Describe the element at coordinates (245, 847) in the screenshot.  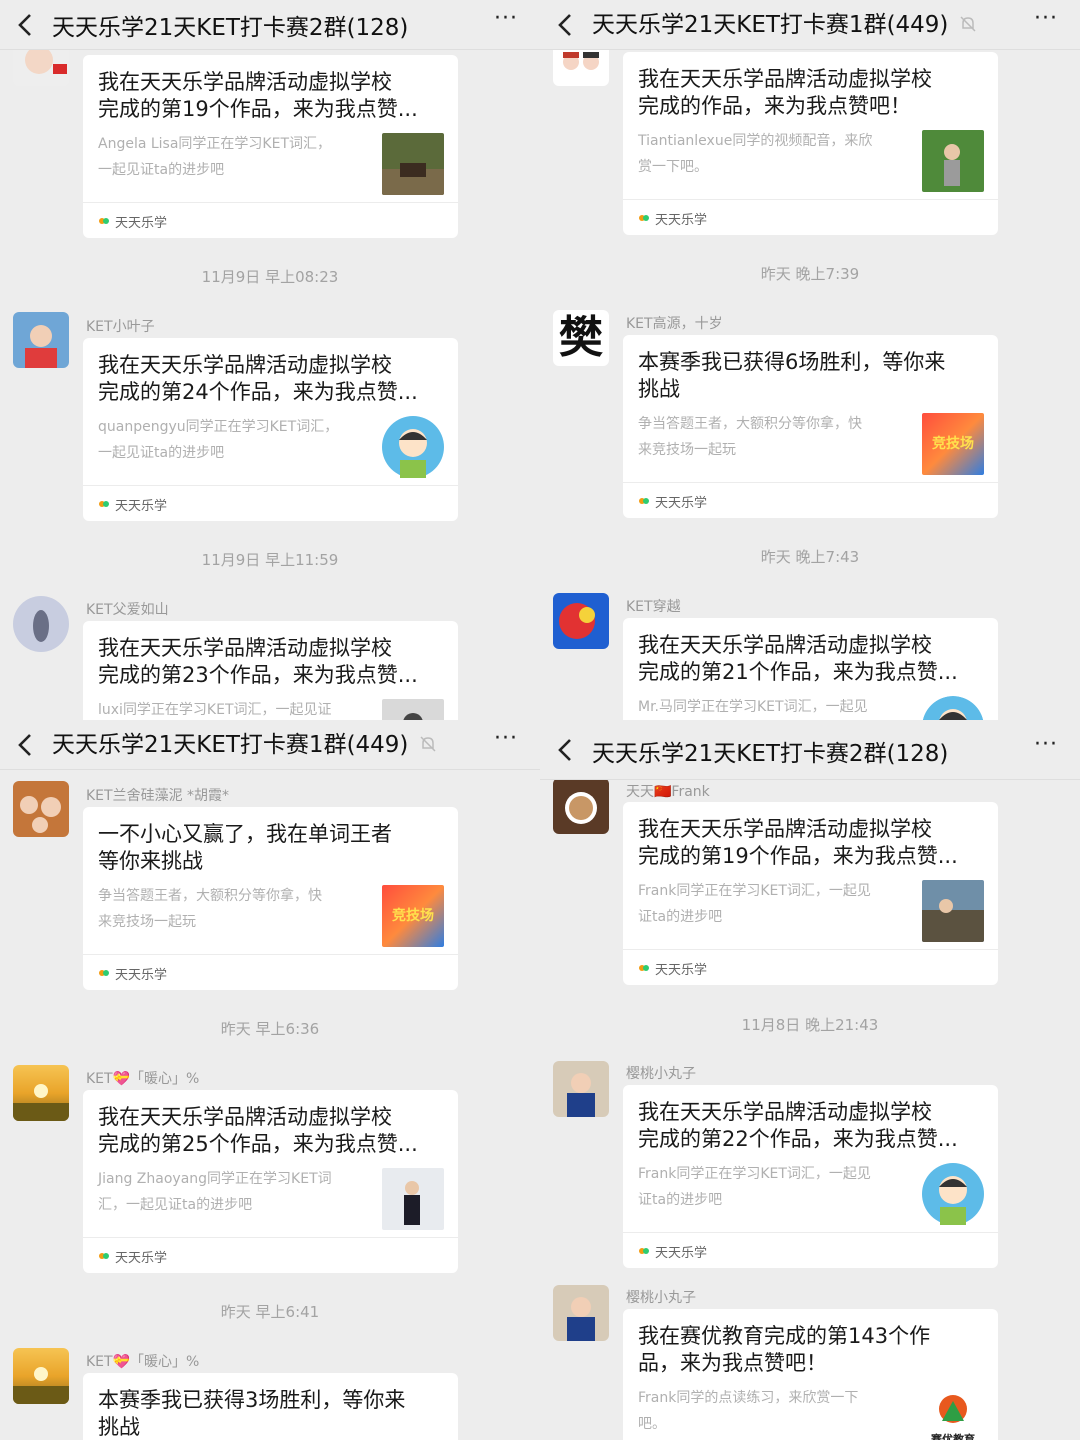
I see `card-title: 一不小心又赢了，我在单词王者 等你来挑战` at that location.